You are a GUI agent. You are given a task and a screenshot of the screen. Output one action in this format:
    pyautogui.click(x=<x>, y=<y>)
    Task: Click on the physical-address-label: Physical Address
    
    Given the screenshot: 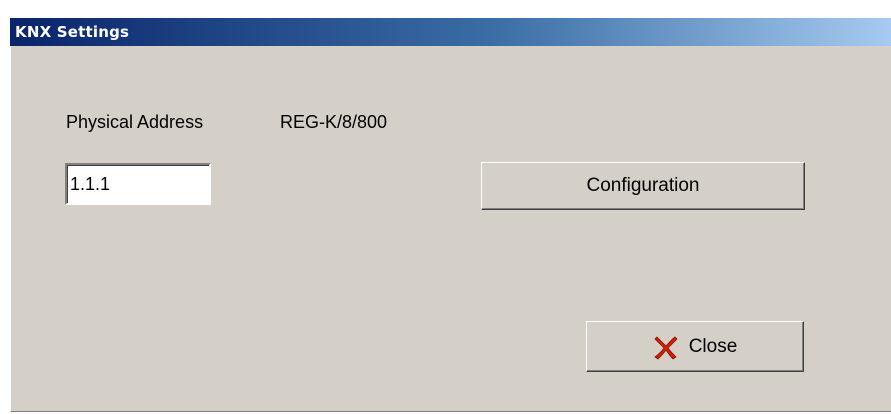 What is the action you would take?
    pyautogui.click(x=135, y=122)
    